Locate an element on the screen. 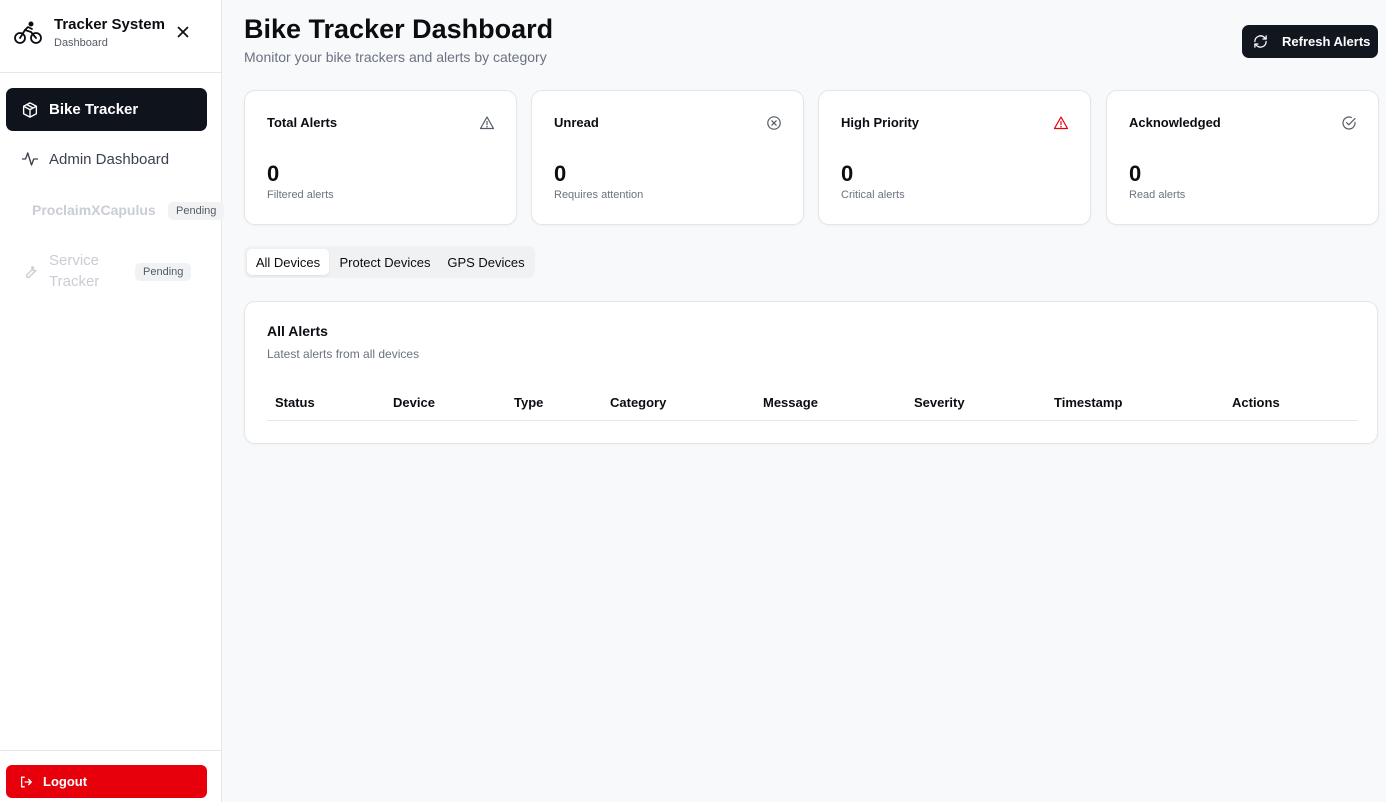  bike-icon is located at coordinates (28, 32).